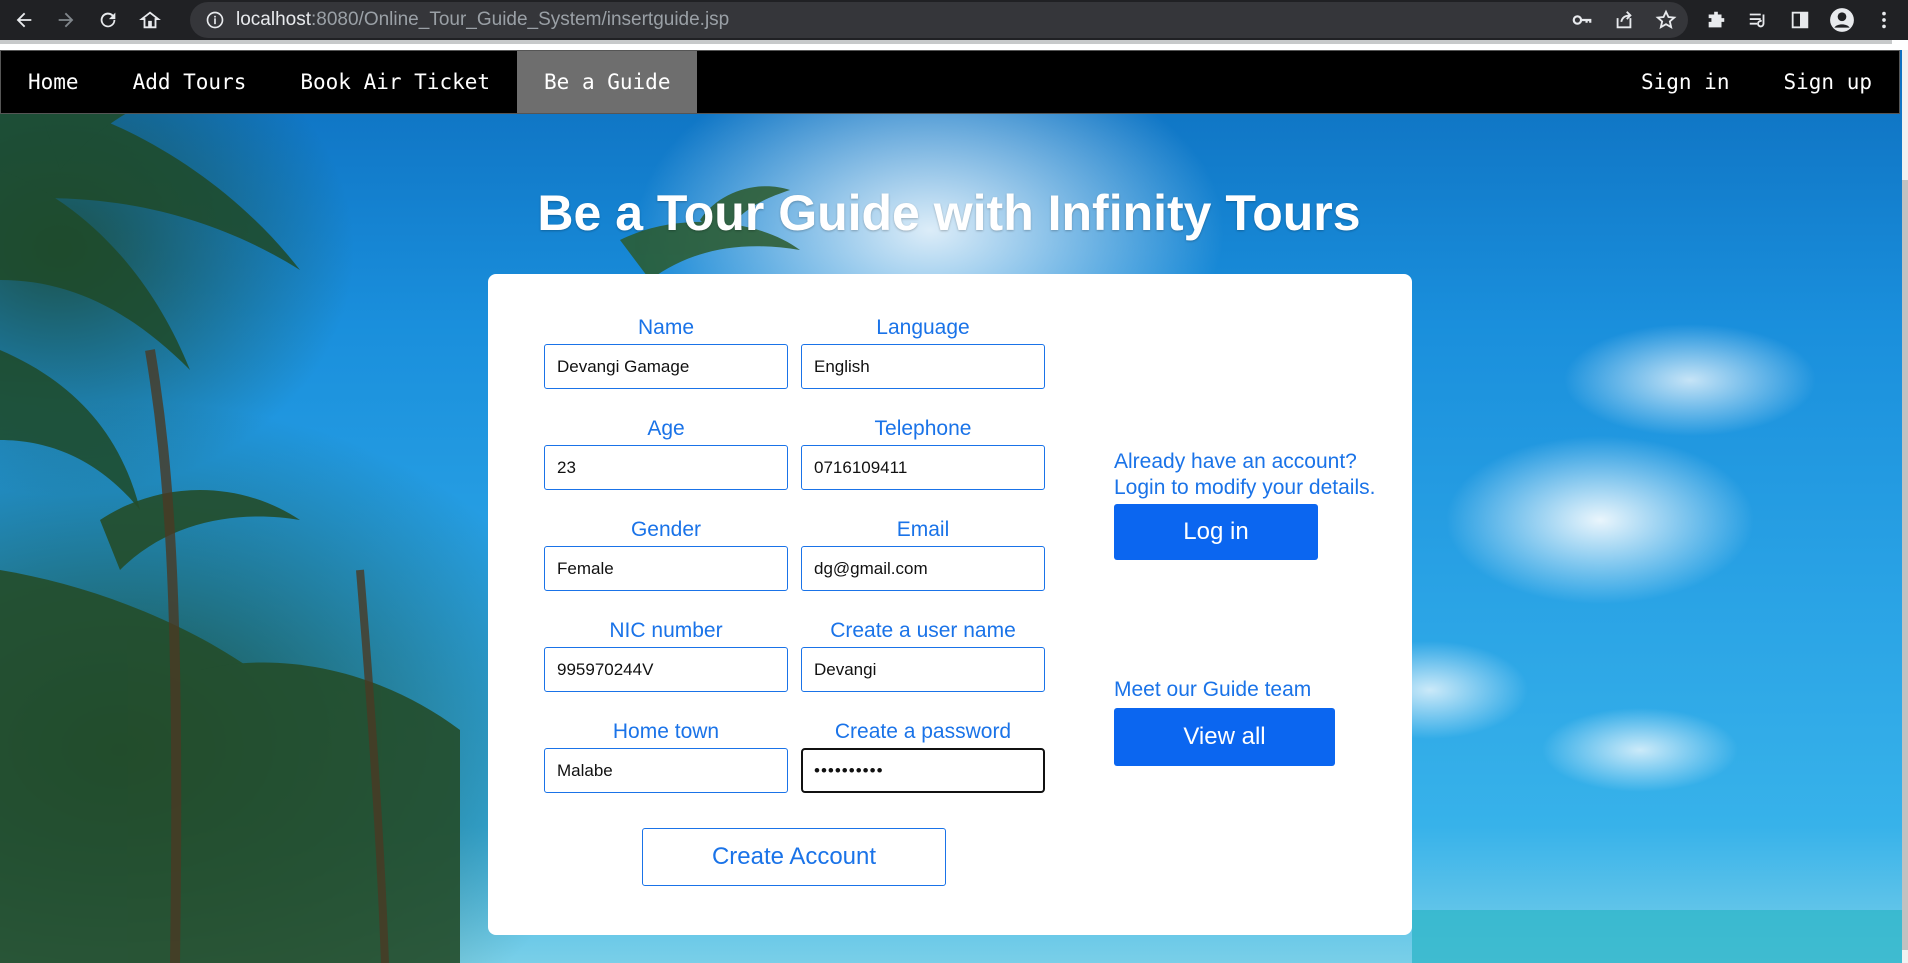 The image size is (1908, 963). Describe the element at coordinates (1905, 565) in the screenshot. I see `scrollbar-thumb` at that location.